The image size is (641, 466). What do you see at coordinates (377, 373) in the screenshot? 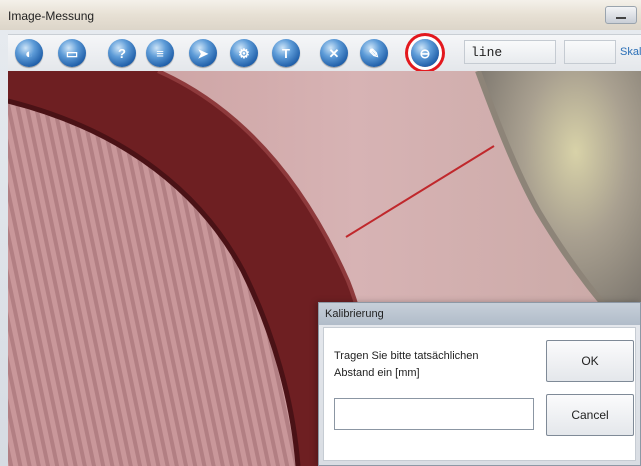
I see `prompt-line-2: Abstand ein [mm]` at bounding box center [377, 373].